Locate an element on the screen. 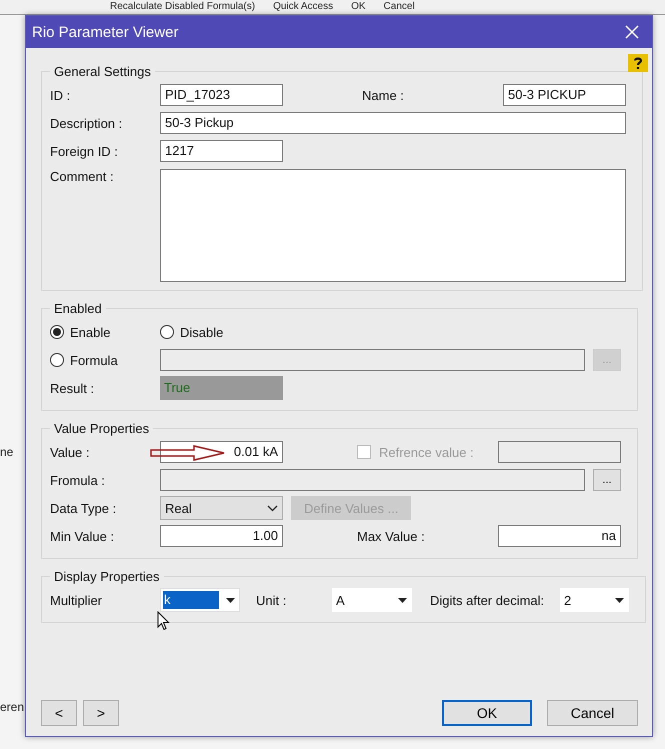  field-label: Foreign ID : is located at coordinates (84, 151).